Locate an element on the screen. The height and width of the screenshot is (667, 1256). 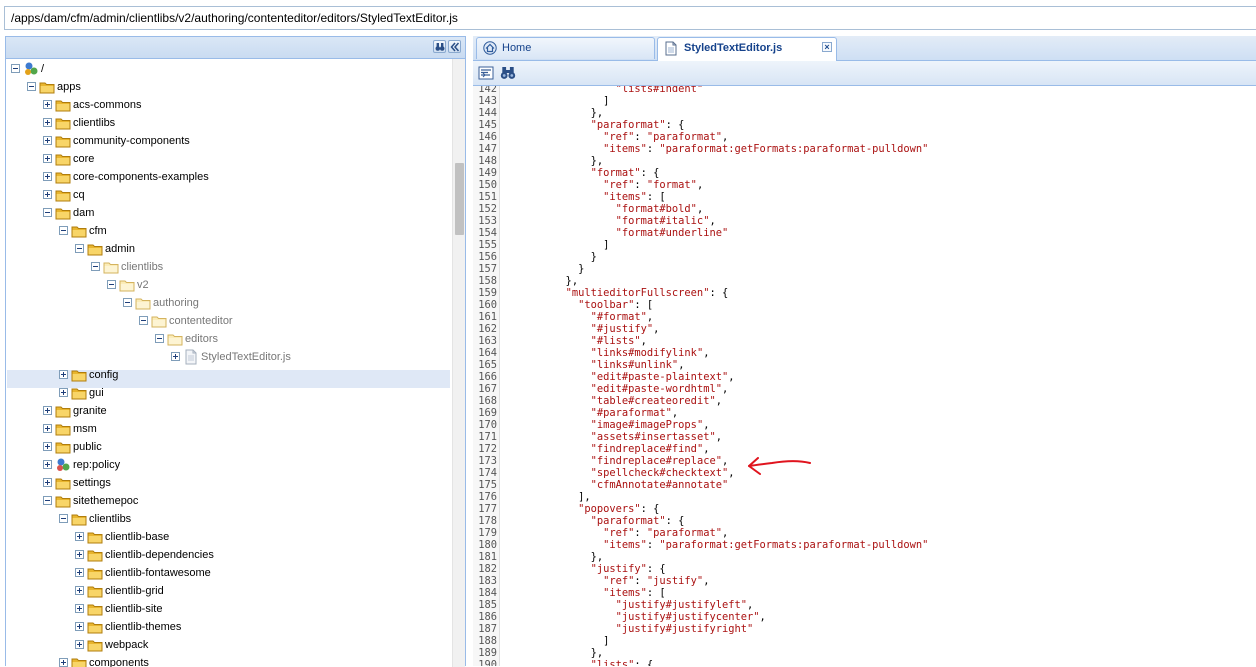
code-text: "format": { is located at coordinates (625, 173).